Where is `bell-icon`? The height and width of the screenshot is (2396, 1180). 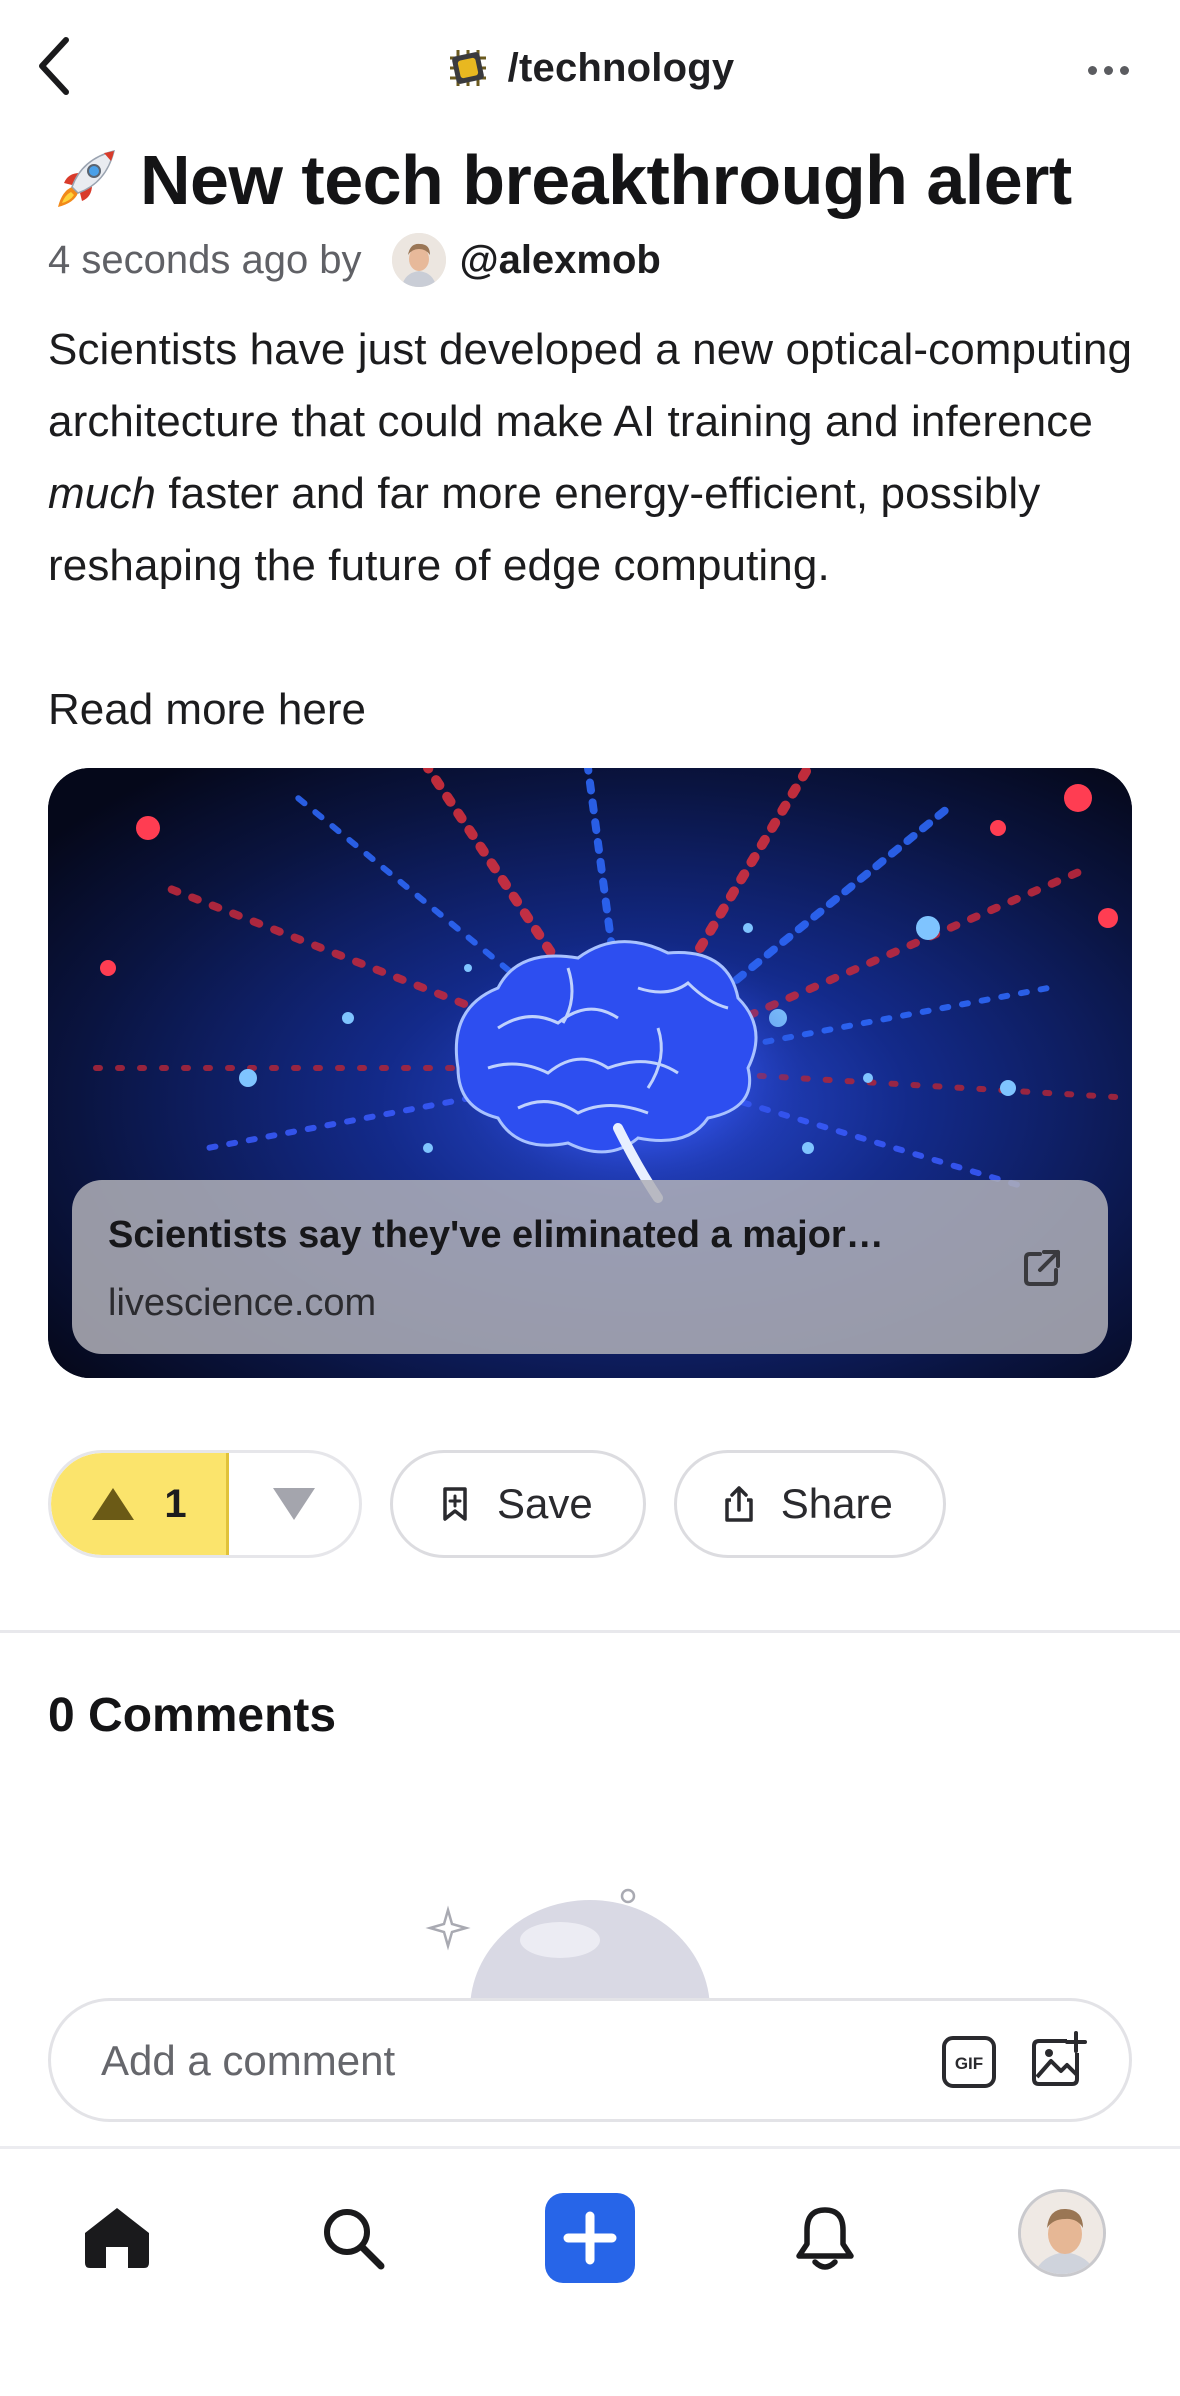
bell-icon is located at coordinates (825, 2238).